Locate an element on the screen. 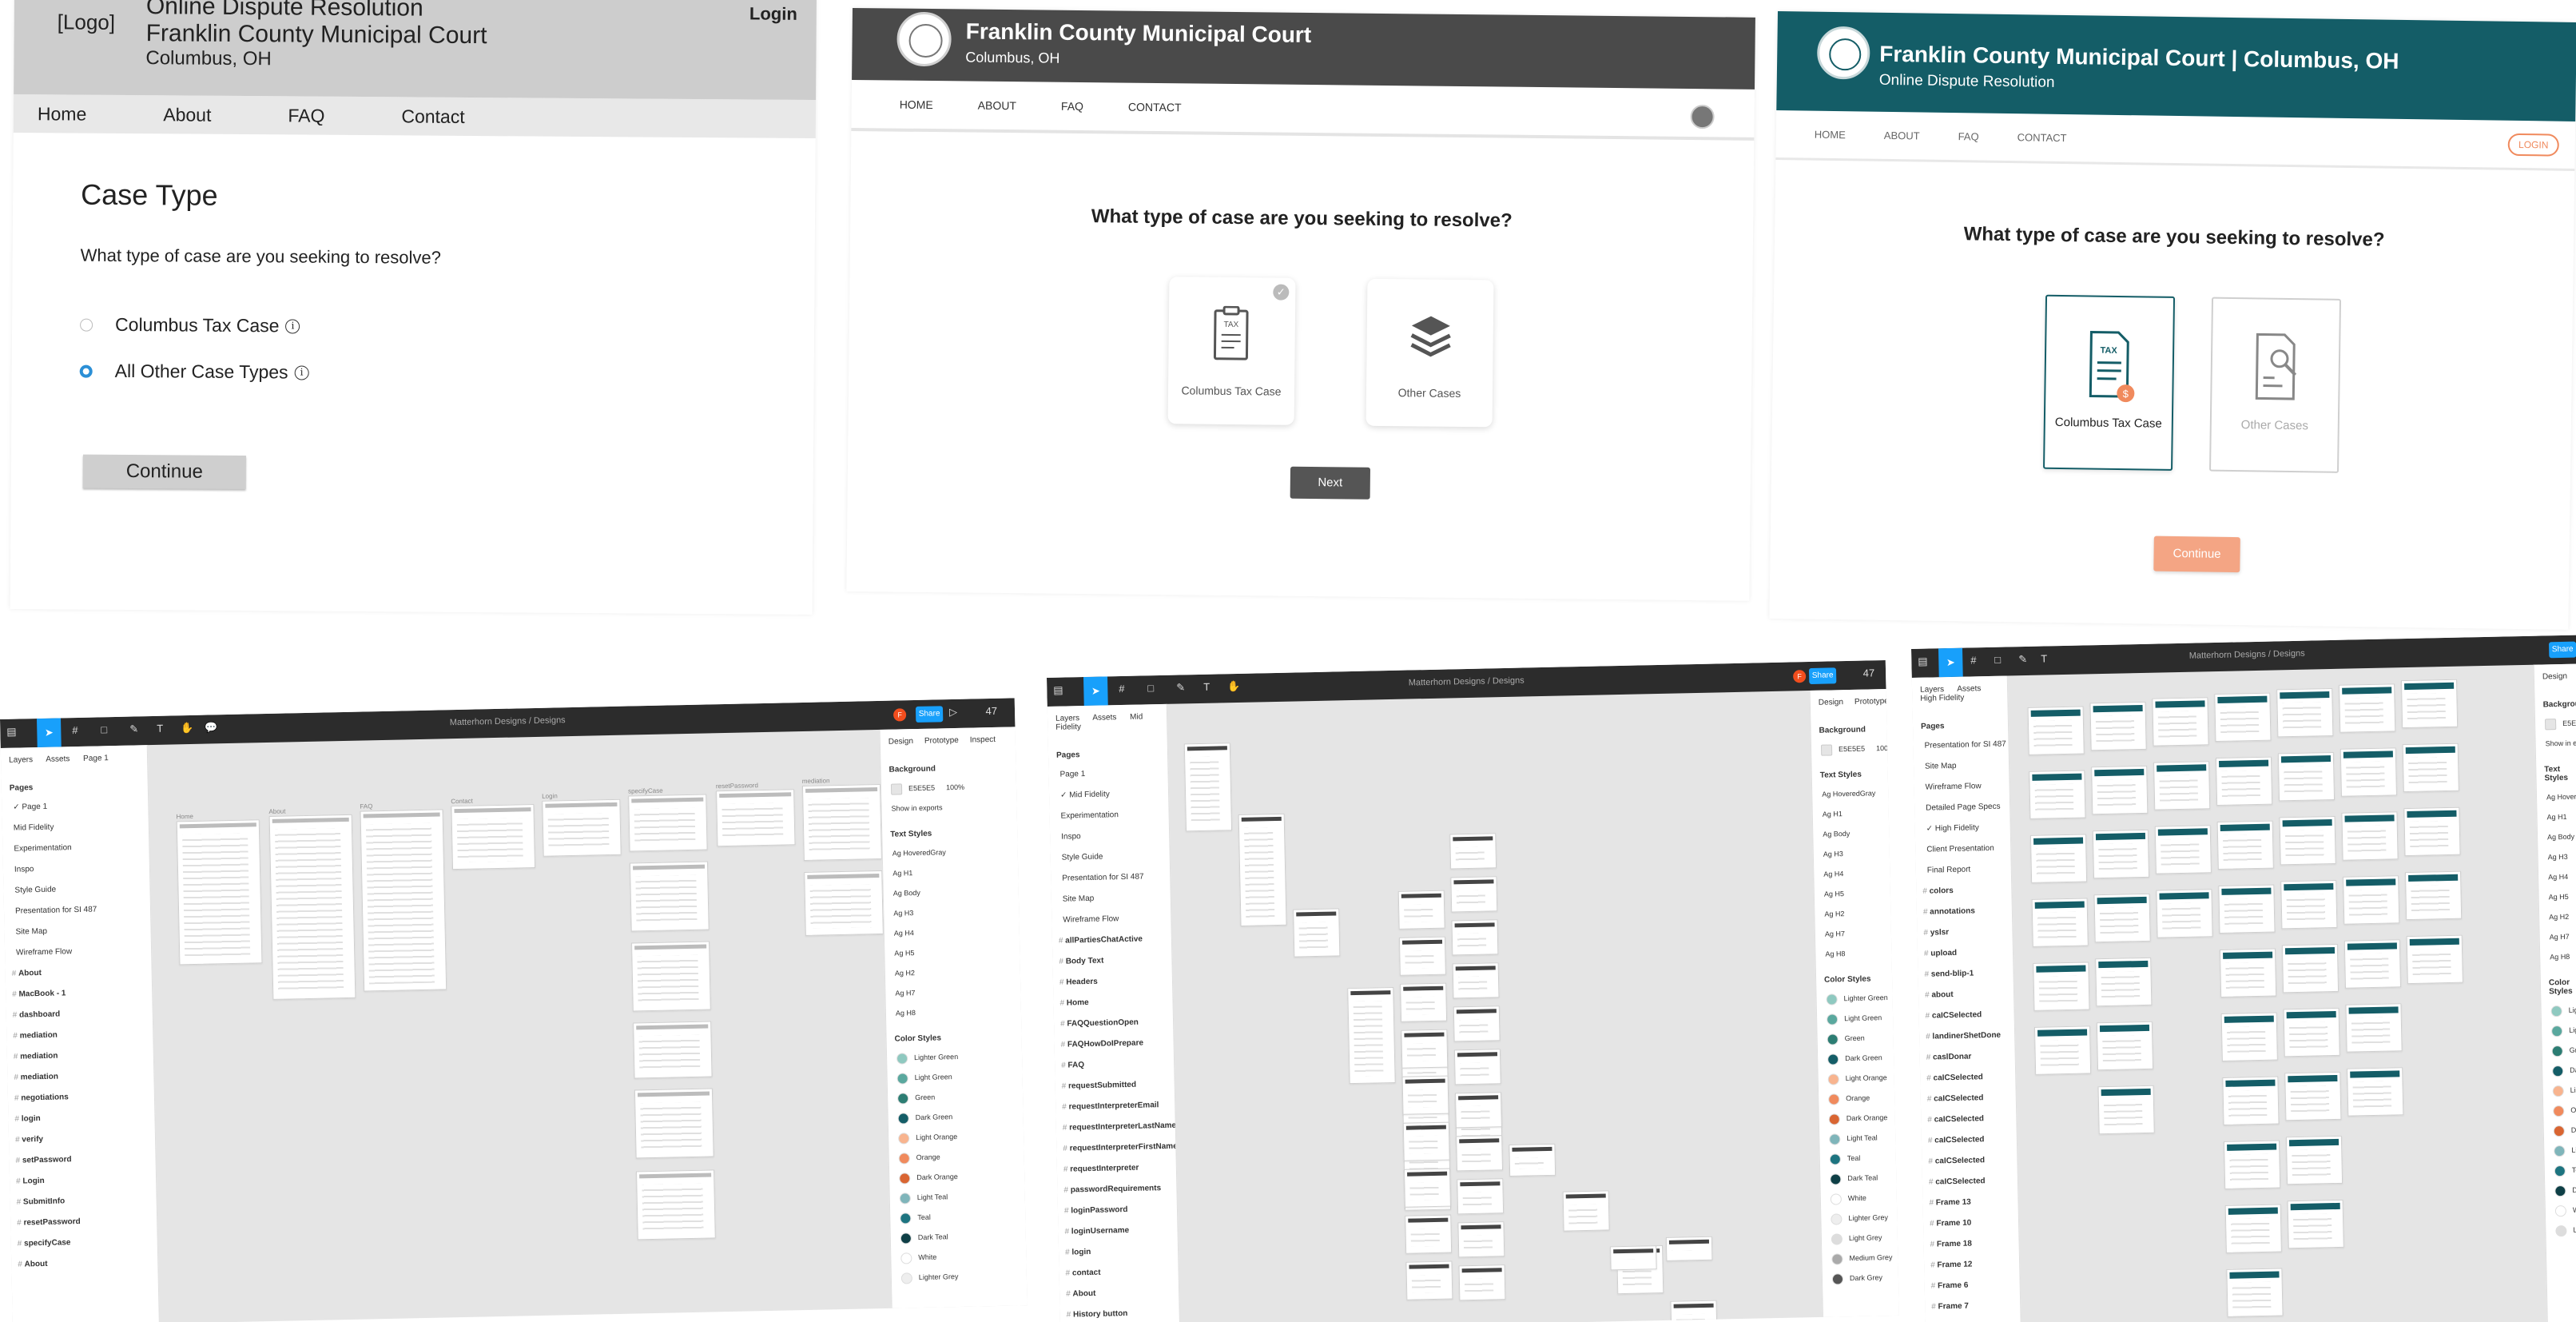 This screenshot has width=2576, height=1322. color-style-item: Green is located at coordinates (1855, 1038).